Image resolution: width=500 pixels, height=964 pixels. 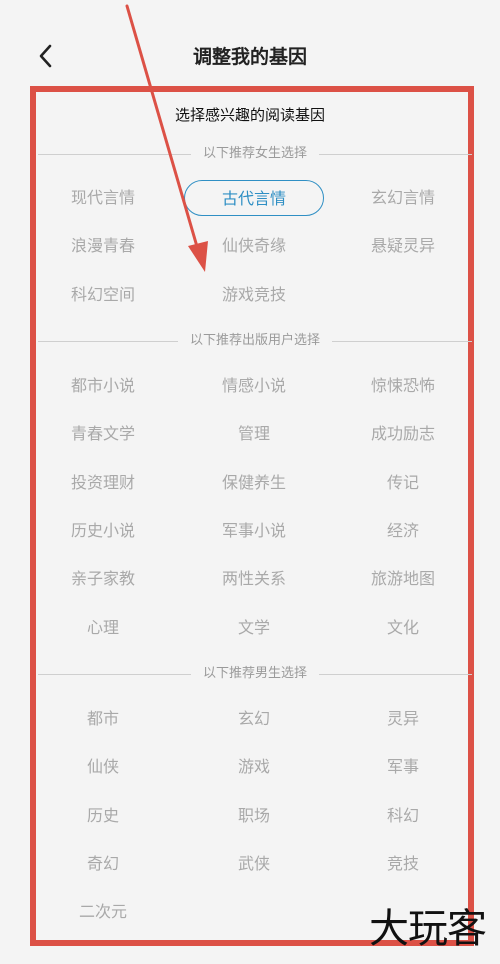 What do you see at coordinates (103, 531) in the screenshot?
I see `tag-item: 历史小说` at bounding box center [103, 531].